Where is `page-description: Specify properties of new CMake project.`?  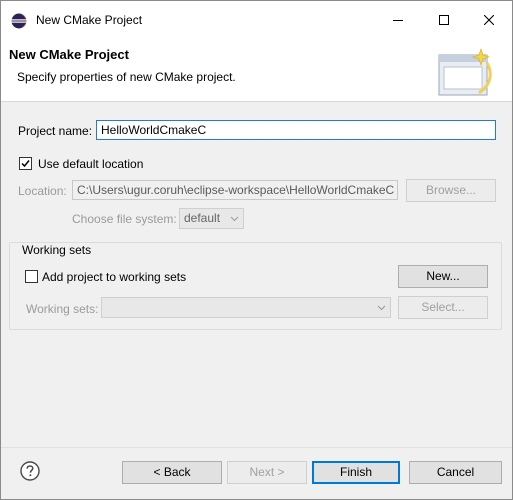
page-description: Specify properties of new CMake project. is located at coordinates (126, 77).